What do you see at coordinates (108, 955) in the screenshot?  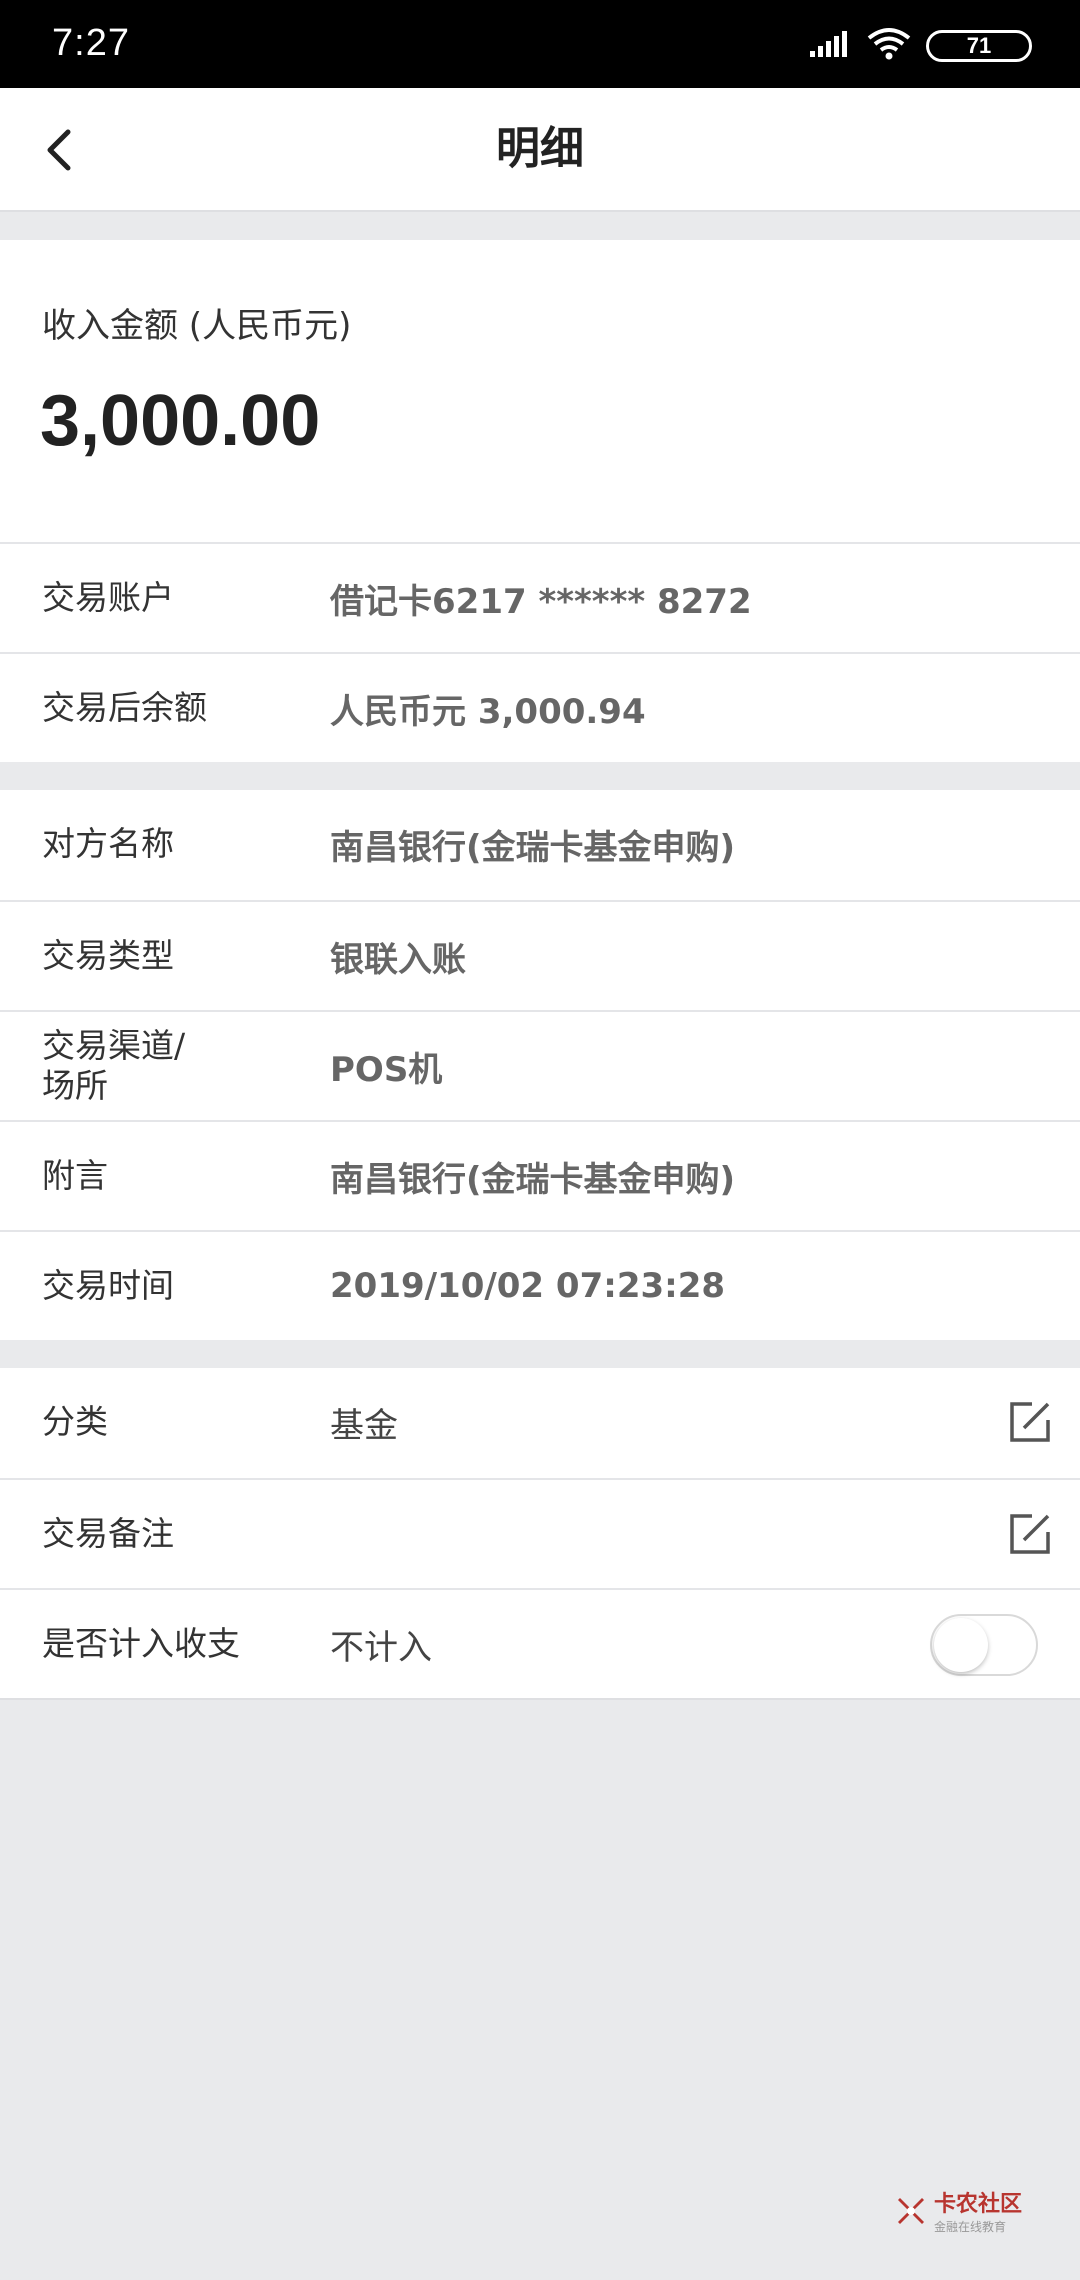 I see `row-label: 交易类型` at bounding box center [108, 955].